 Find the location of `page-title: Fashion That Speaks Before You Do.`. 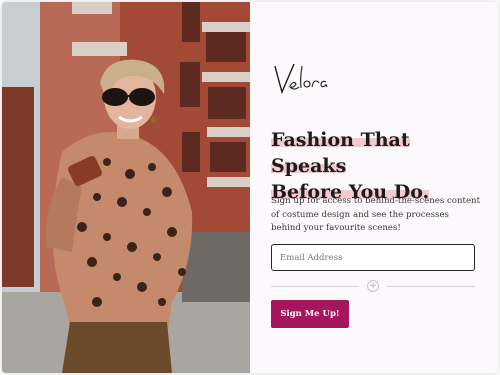

page-title: Fashion That Speaks Before You Do. is located at coordinates (376, 166).